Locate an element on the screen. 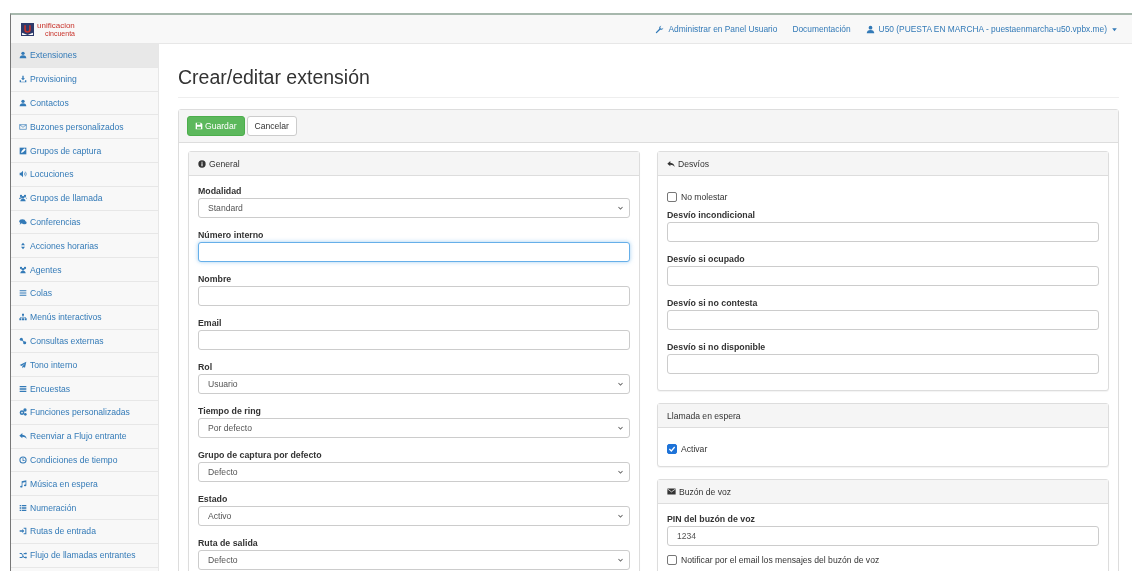 The width and height of the screenshot is (1132, 571). download-icon is located at coordinates (23, 79).